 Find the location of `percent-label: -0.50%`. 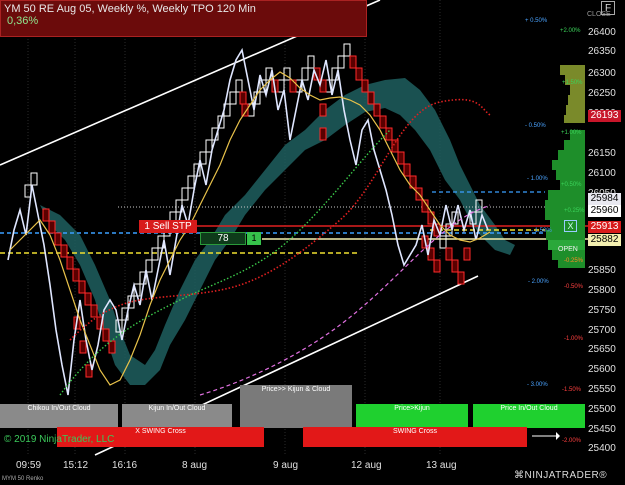

percent-label: -0.50% is located at coordinates (574, 287).